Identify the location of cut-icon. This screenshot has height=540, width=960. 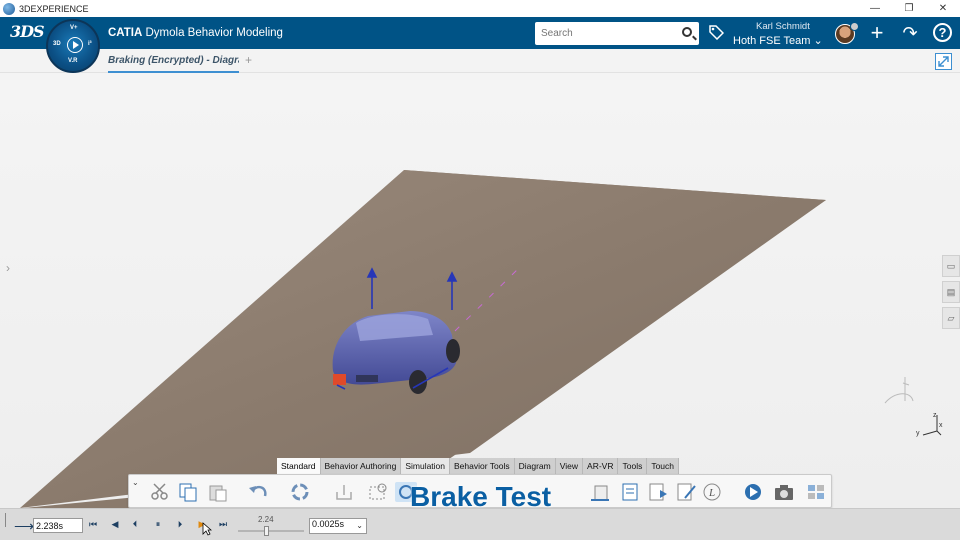
(160, 492).